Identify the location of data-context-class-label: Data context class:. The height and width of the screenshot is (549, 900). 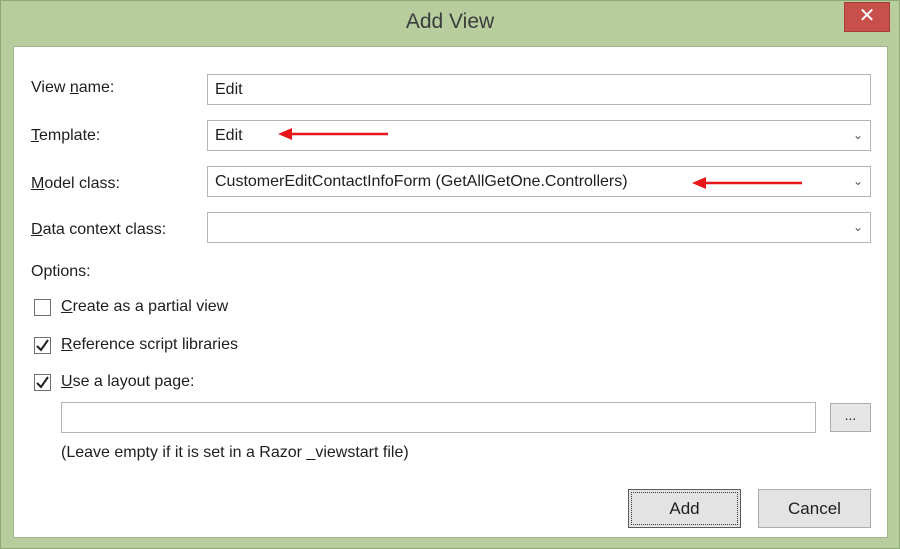
(99, 229).